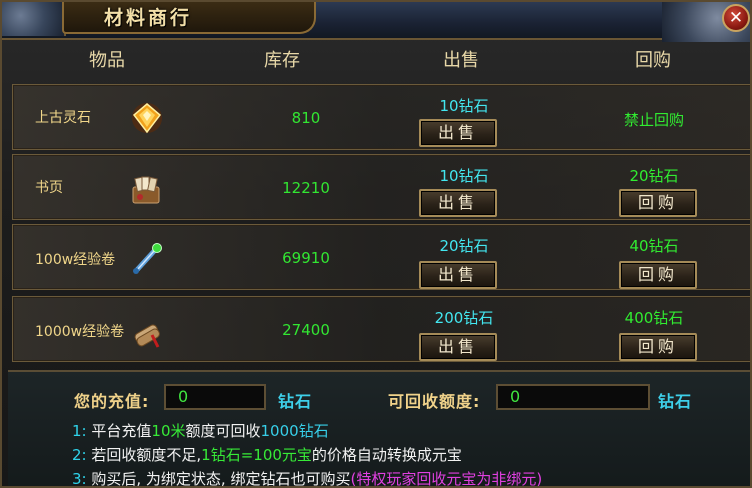  I want to click on note-text: 若回收额度不足,, so click(146, 455).